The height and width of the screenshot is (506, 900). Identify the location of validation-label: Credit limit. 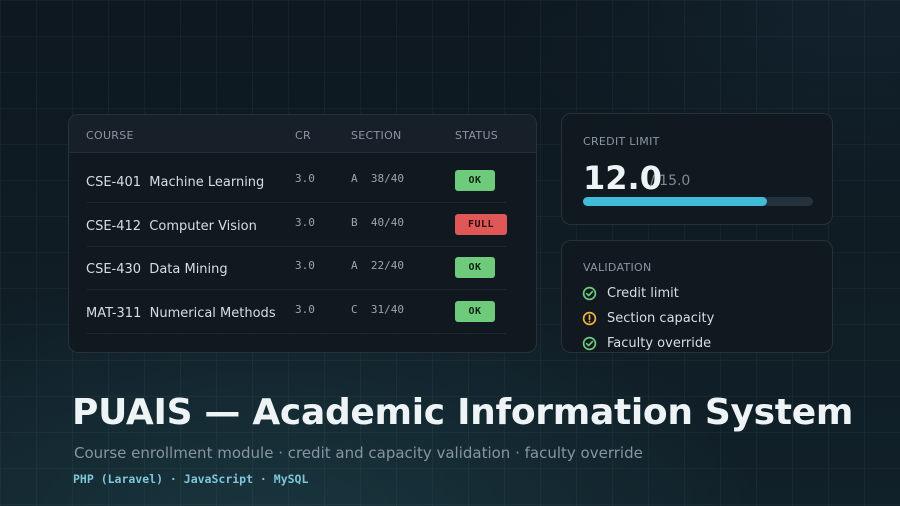
(643, 293).